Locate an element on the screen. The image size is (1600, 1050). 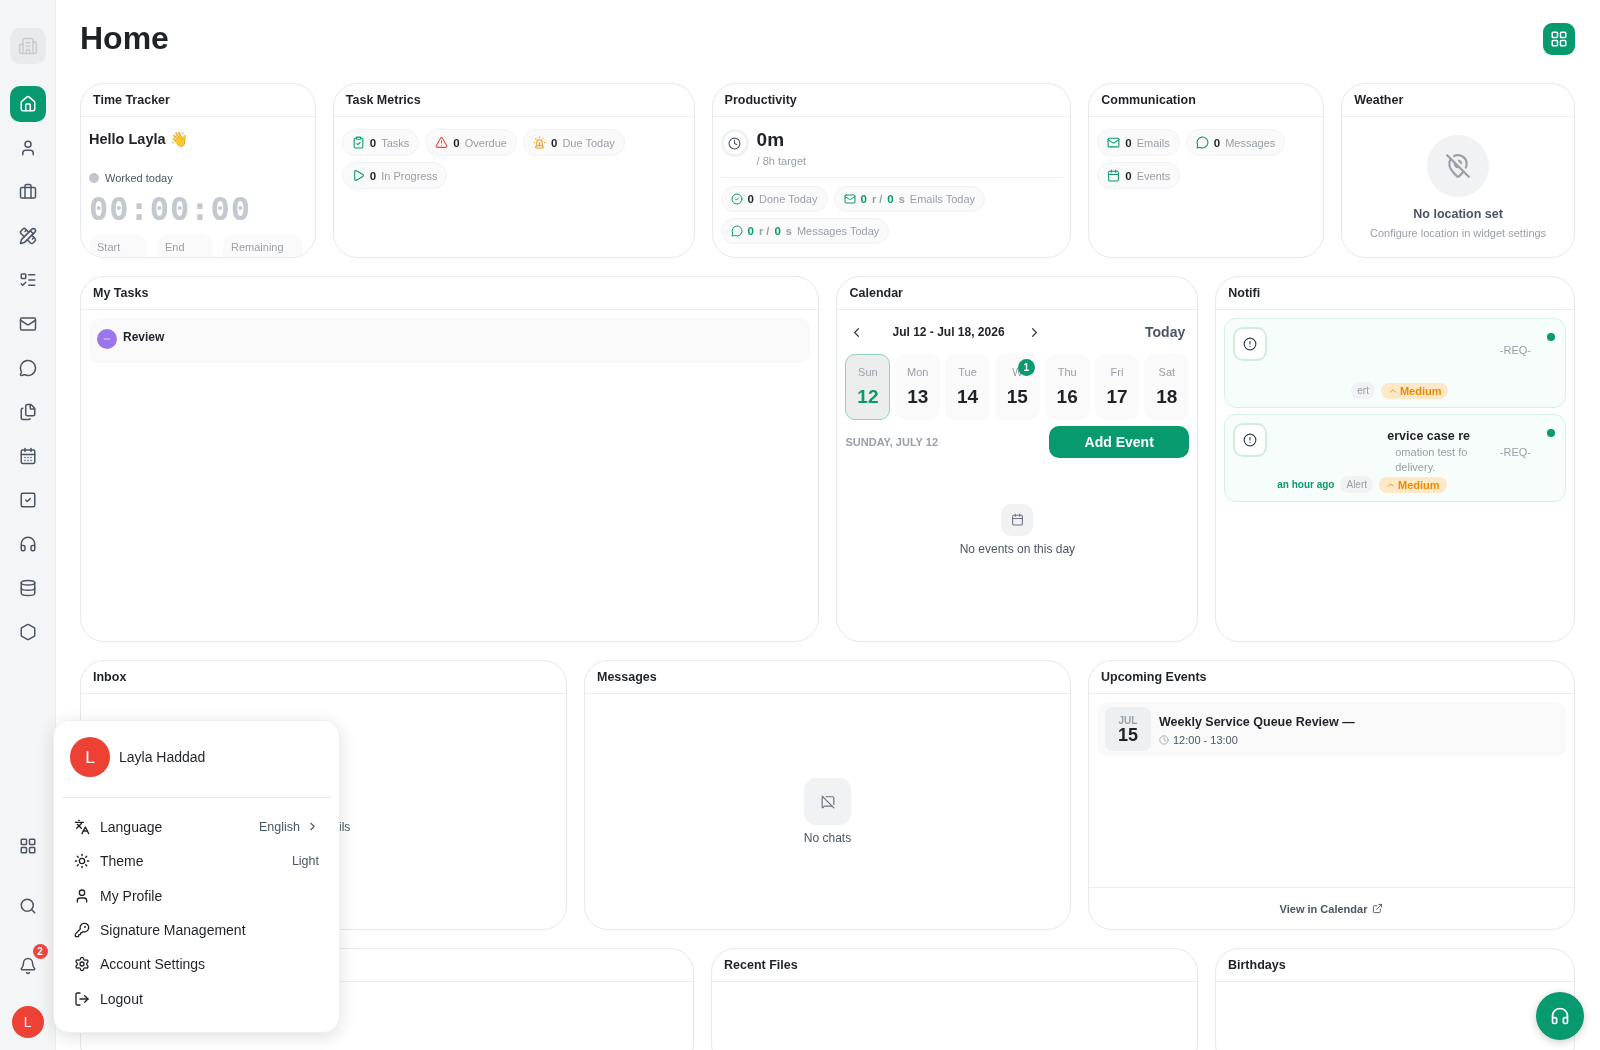
empty-message: No events on this day is located at coordinates (1017, 548).